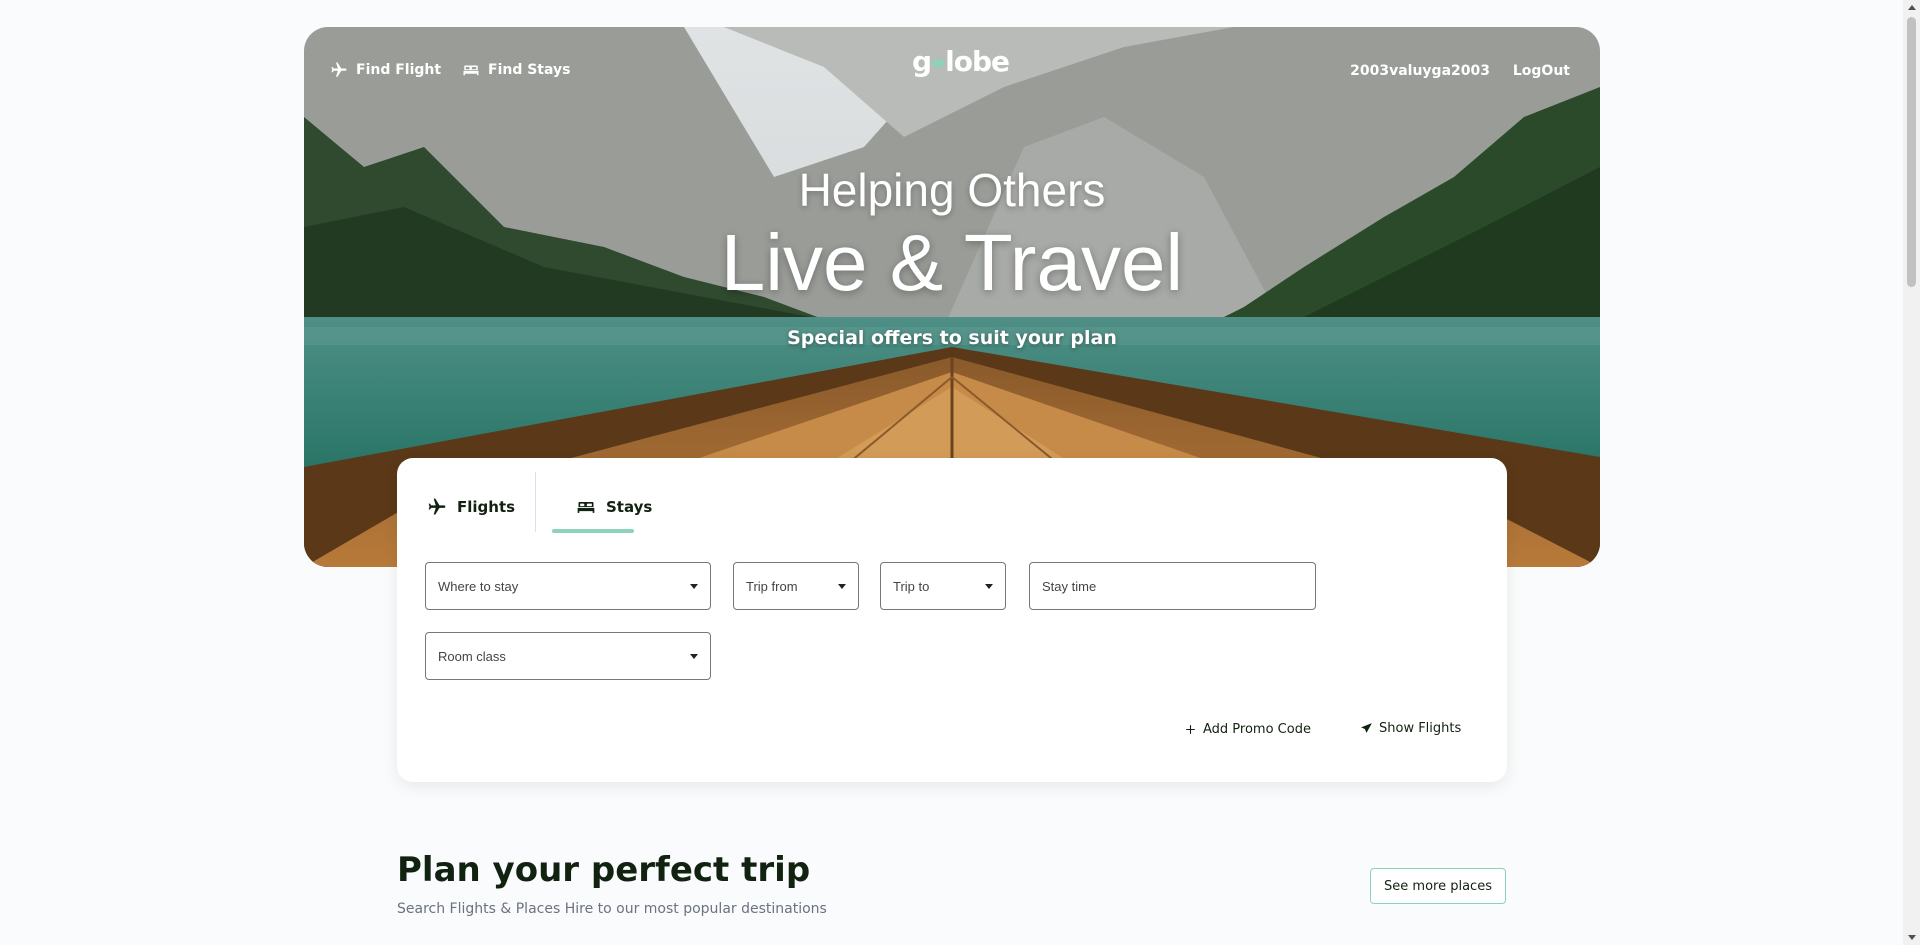  I want to click on trip-to-select: Trip to, so click(943, 586).